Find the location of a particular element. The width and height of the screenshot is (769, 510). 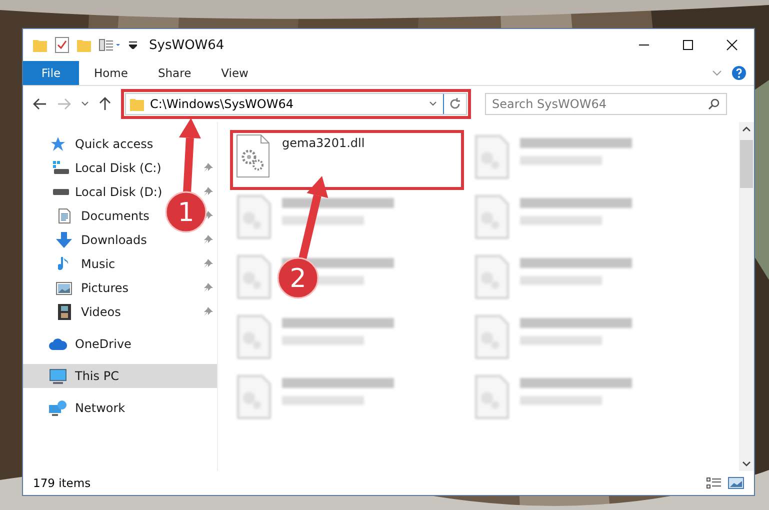

nav-item: Music is located at coordinates (92, 264).